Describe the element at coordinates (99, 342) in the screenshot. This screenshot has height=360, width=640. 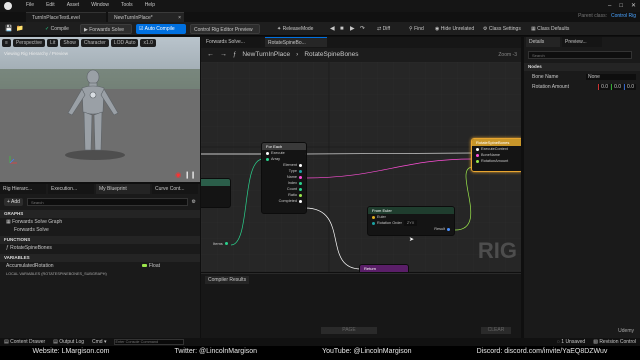
I see `cmd-dropdown: Cmd ▾` at that location.